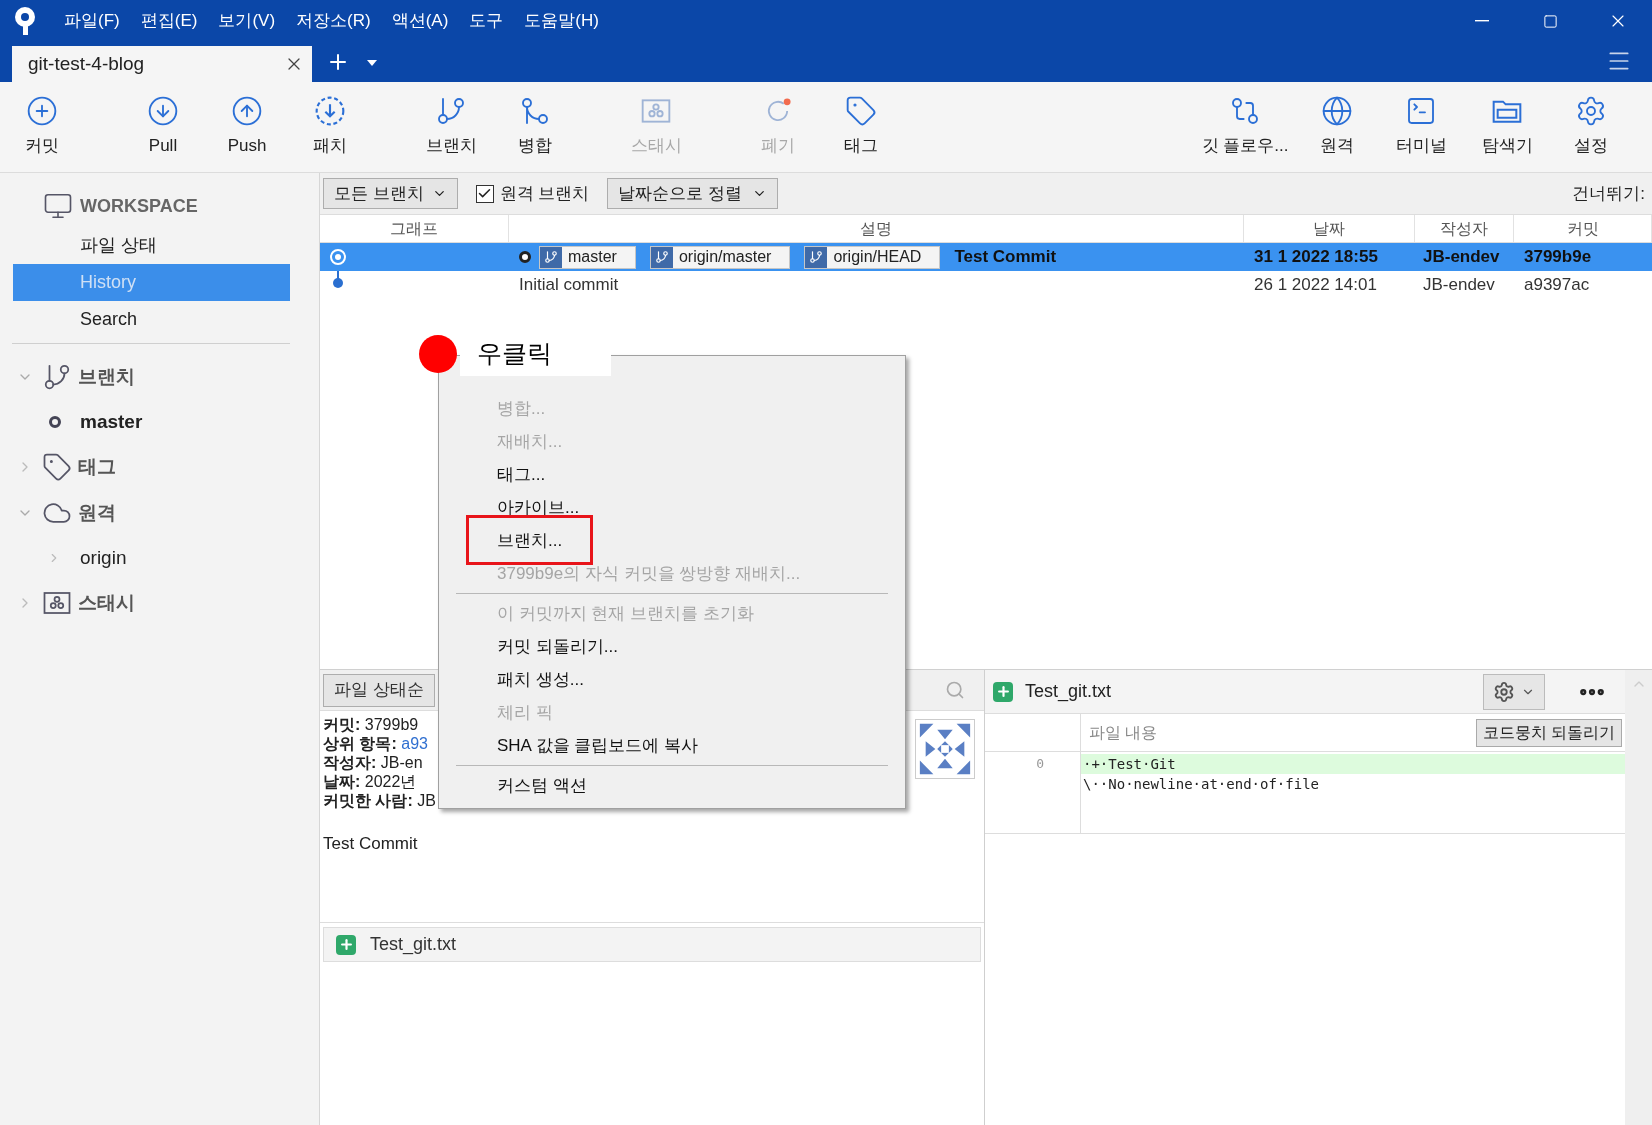  I want to click on commit-detail-line: 상위 항목: a93, so click(375, 743).